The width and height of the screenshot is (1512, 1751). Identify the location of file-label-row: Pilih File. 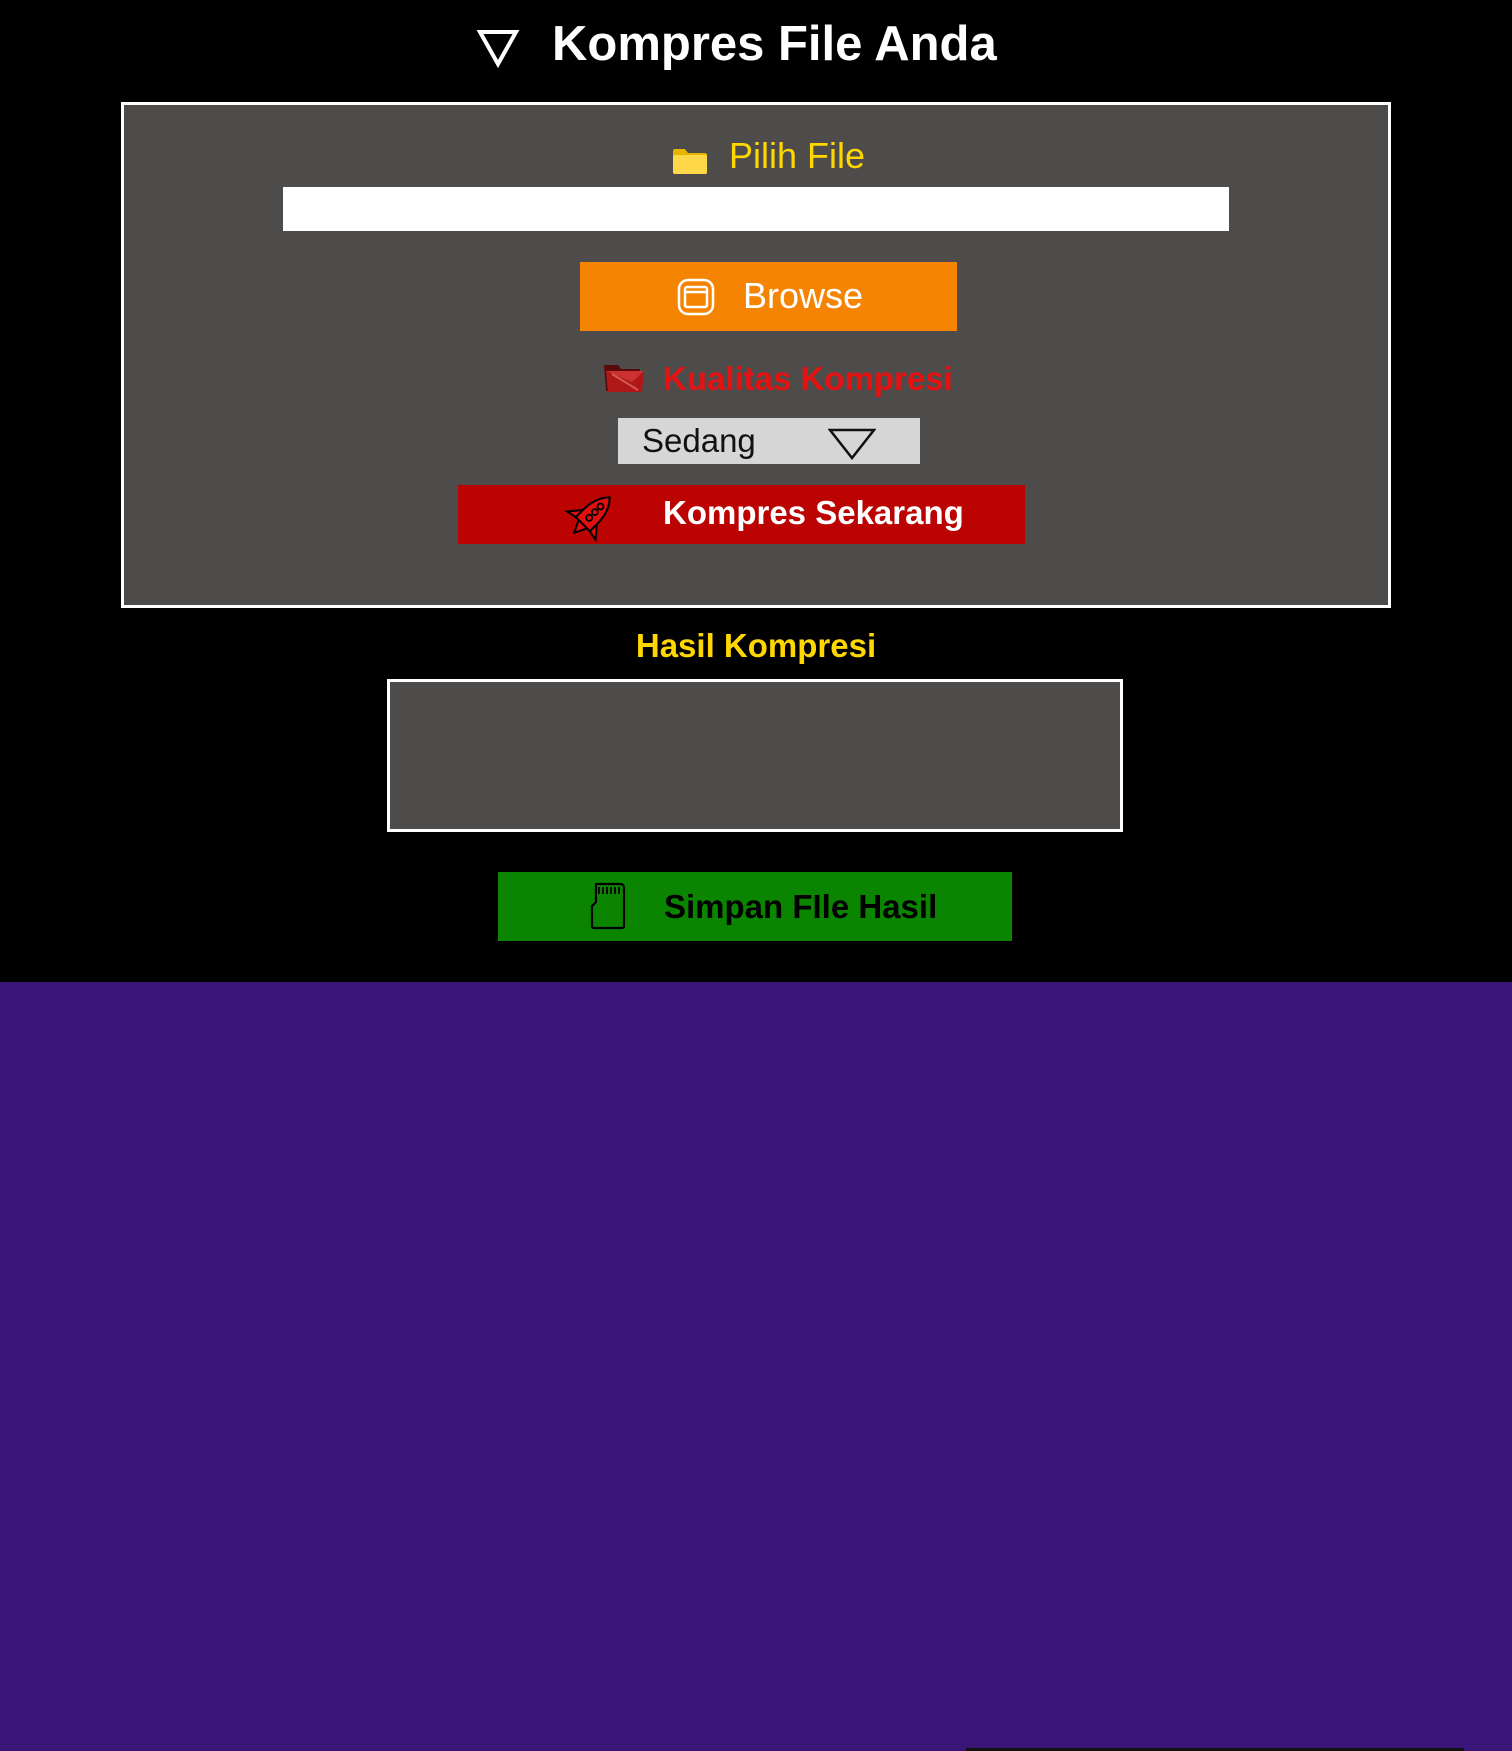
(756, 156).